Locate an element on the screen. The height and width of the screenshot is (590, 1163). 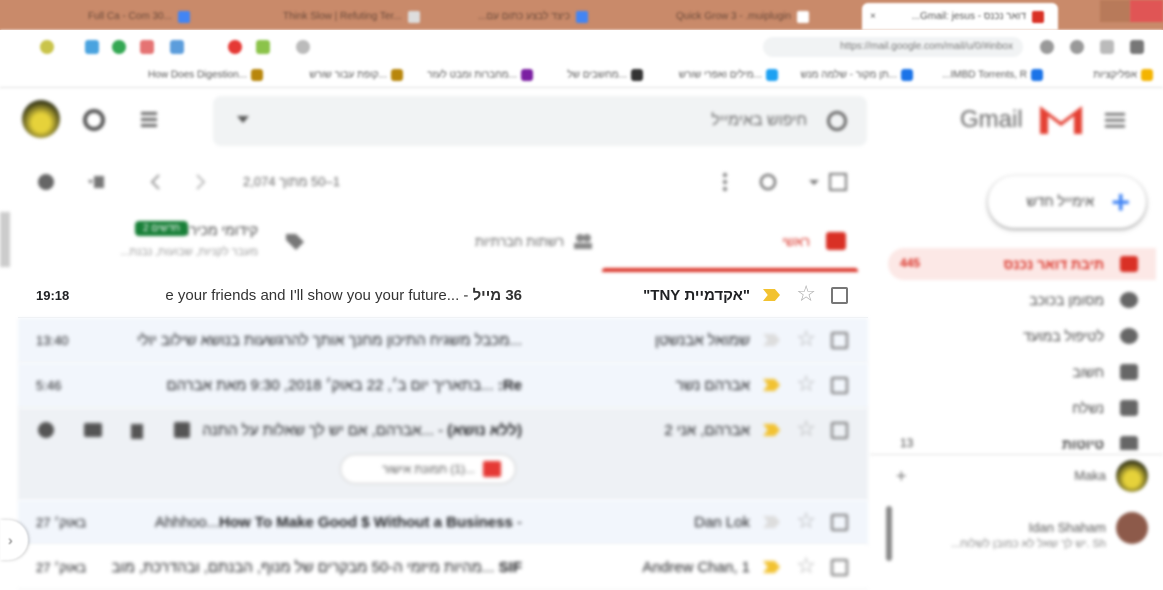
star-bookmark-icon is located at coordinates (303, 47).